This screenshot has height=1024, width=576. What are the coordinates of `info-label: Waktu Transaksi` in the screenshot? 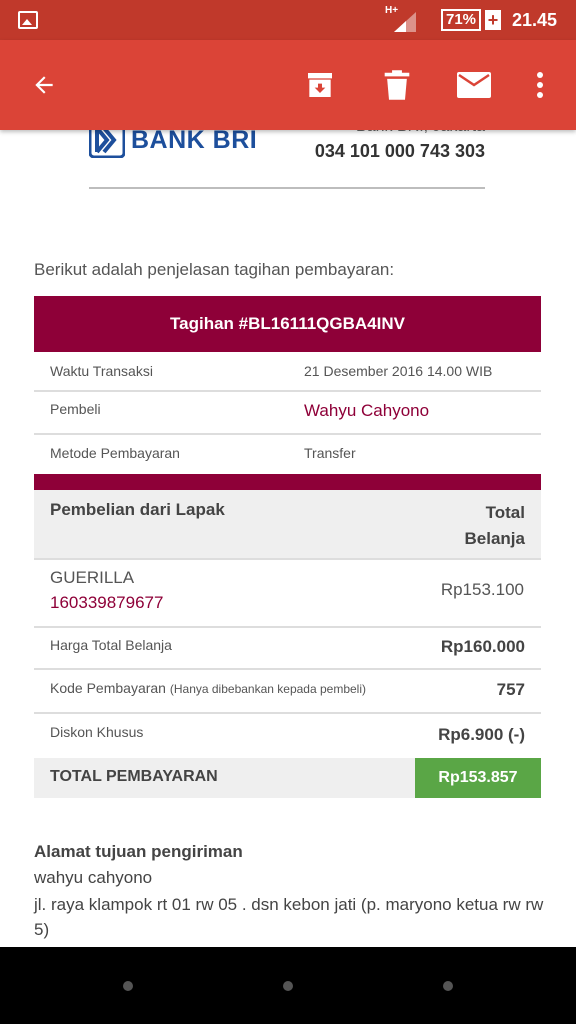 It's located at (101, 371).